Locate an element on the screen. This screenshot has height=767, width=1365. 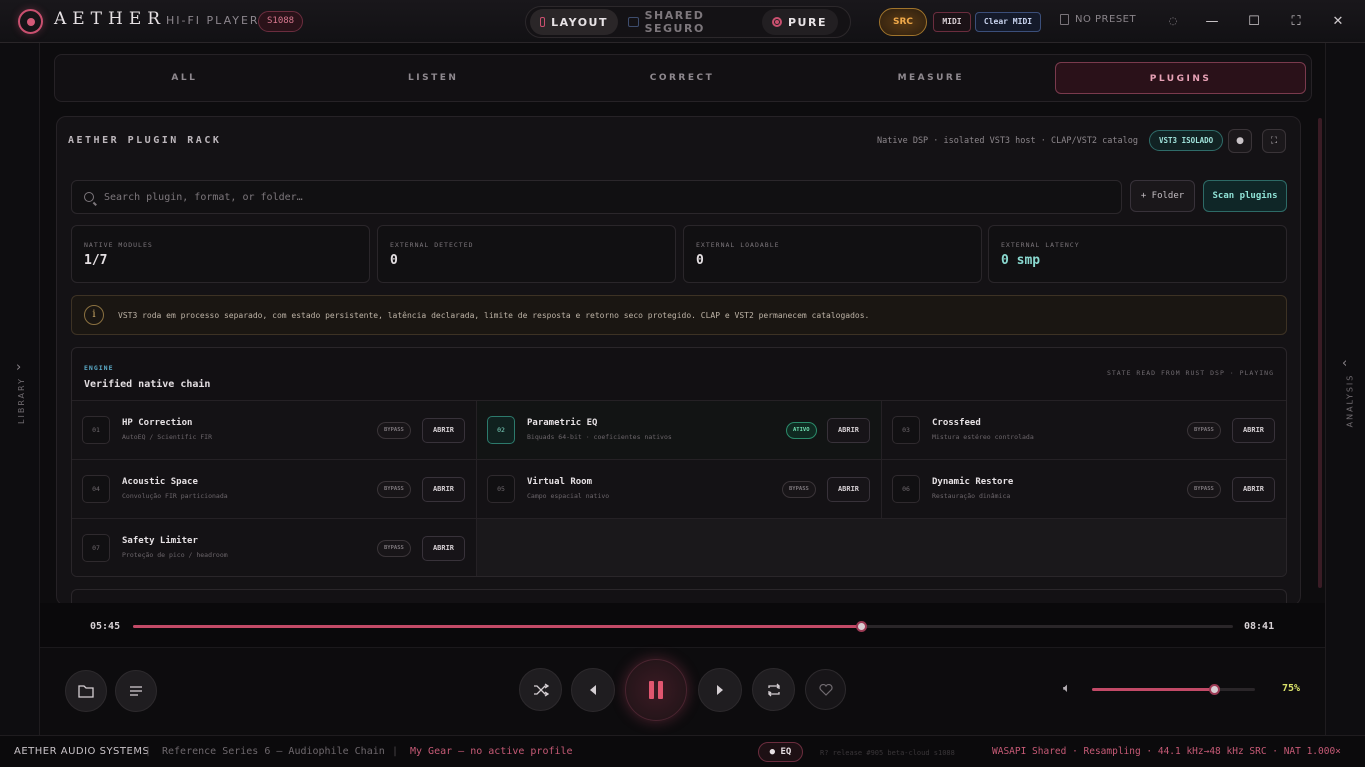
eq-toggle: ● EQ is located at coordinates (780, 752).